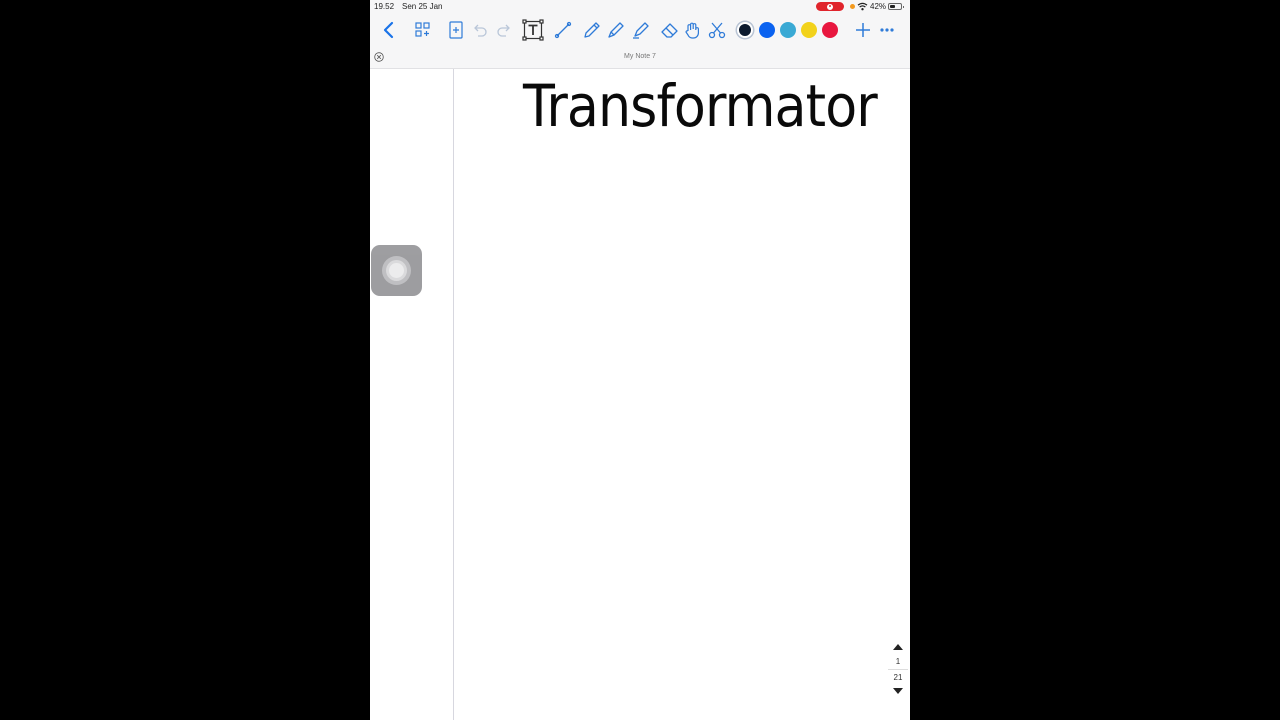 This screenshot has height=720, width=1280. I want to click on battery-icon, so click(896, 6).